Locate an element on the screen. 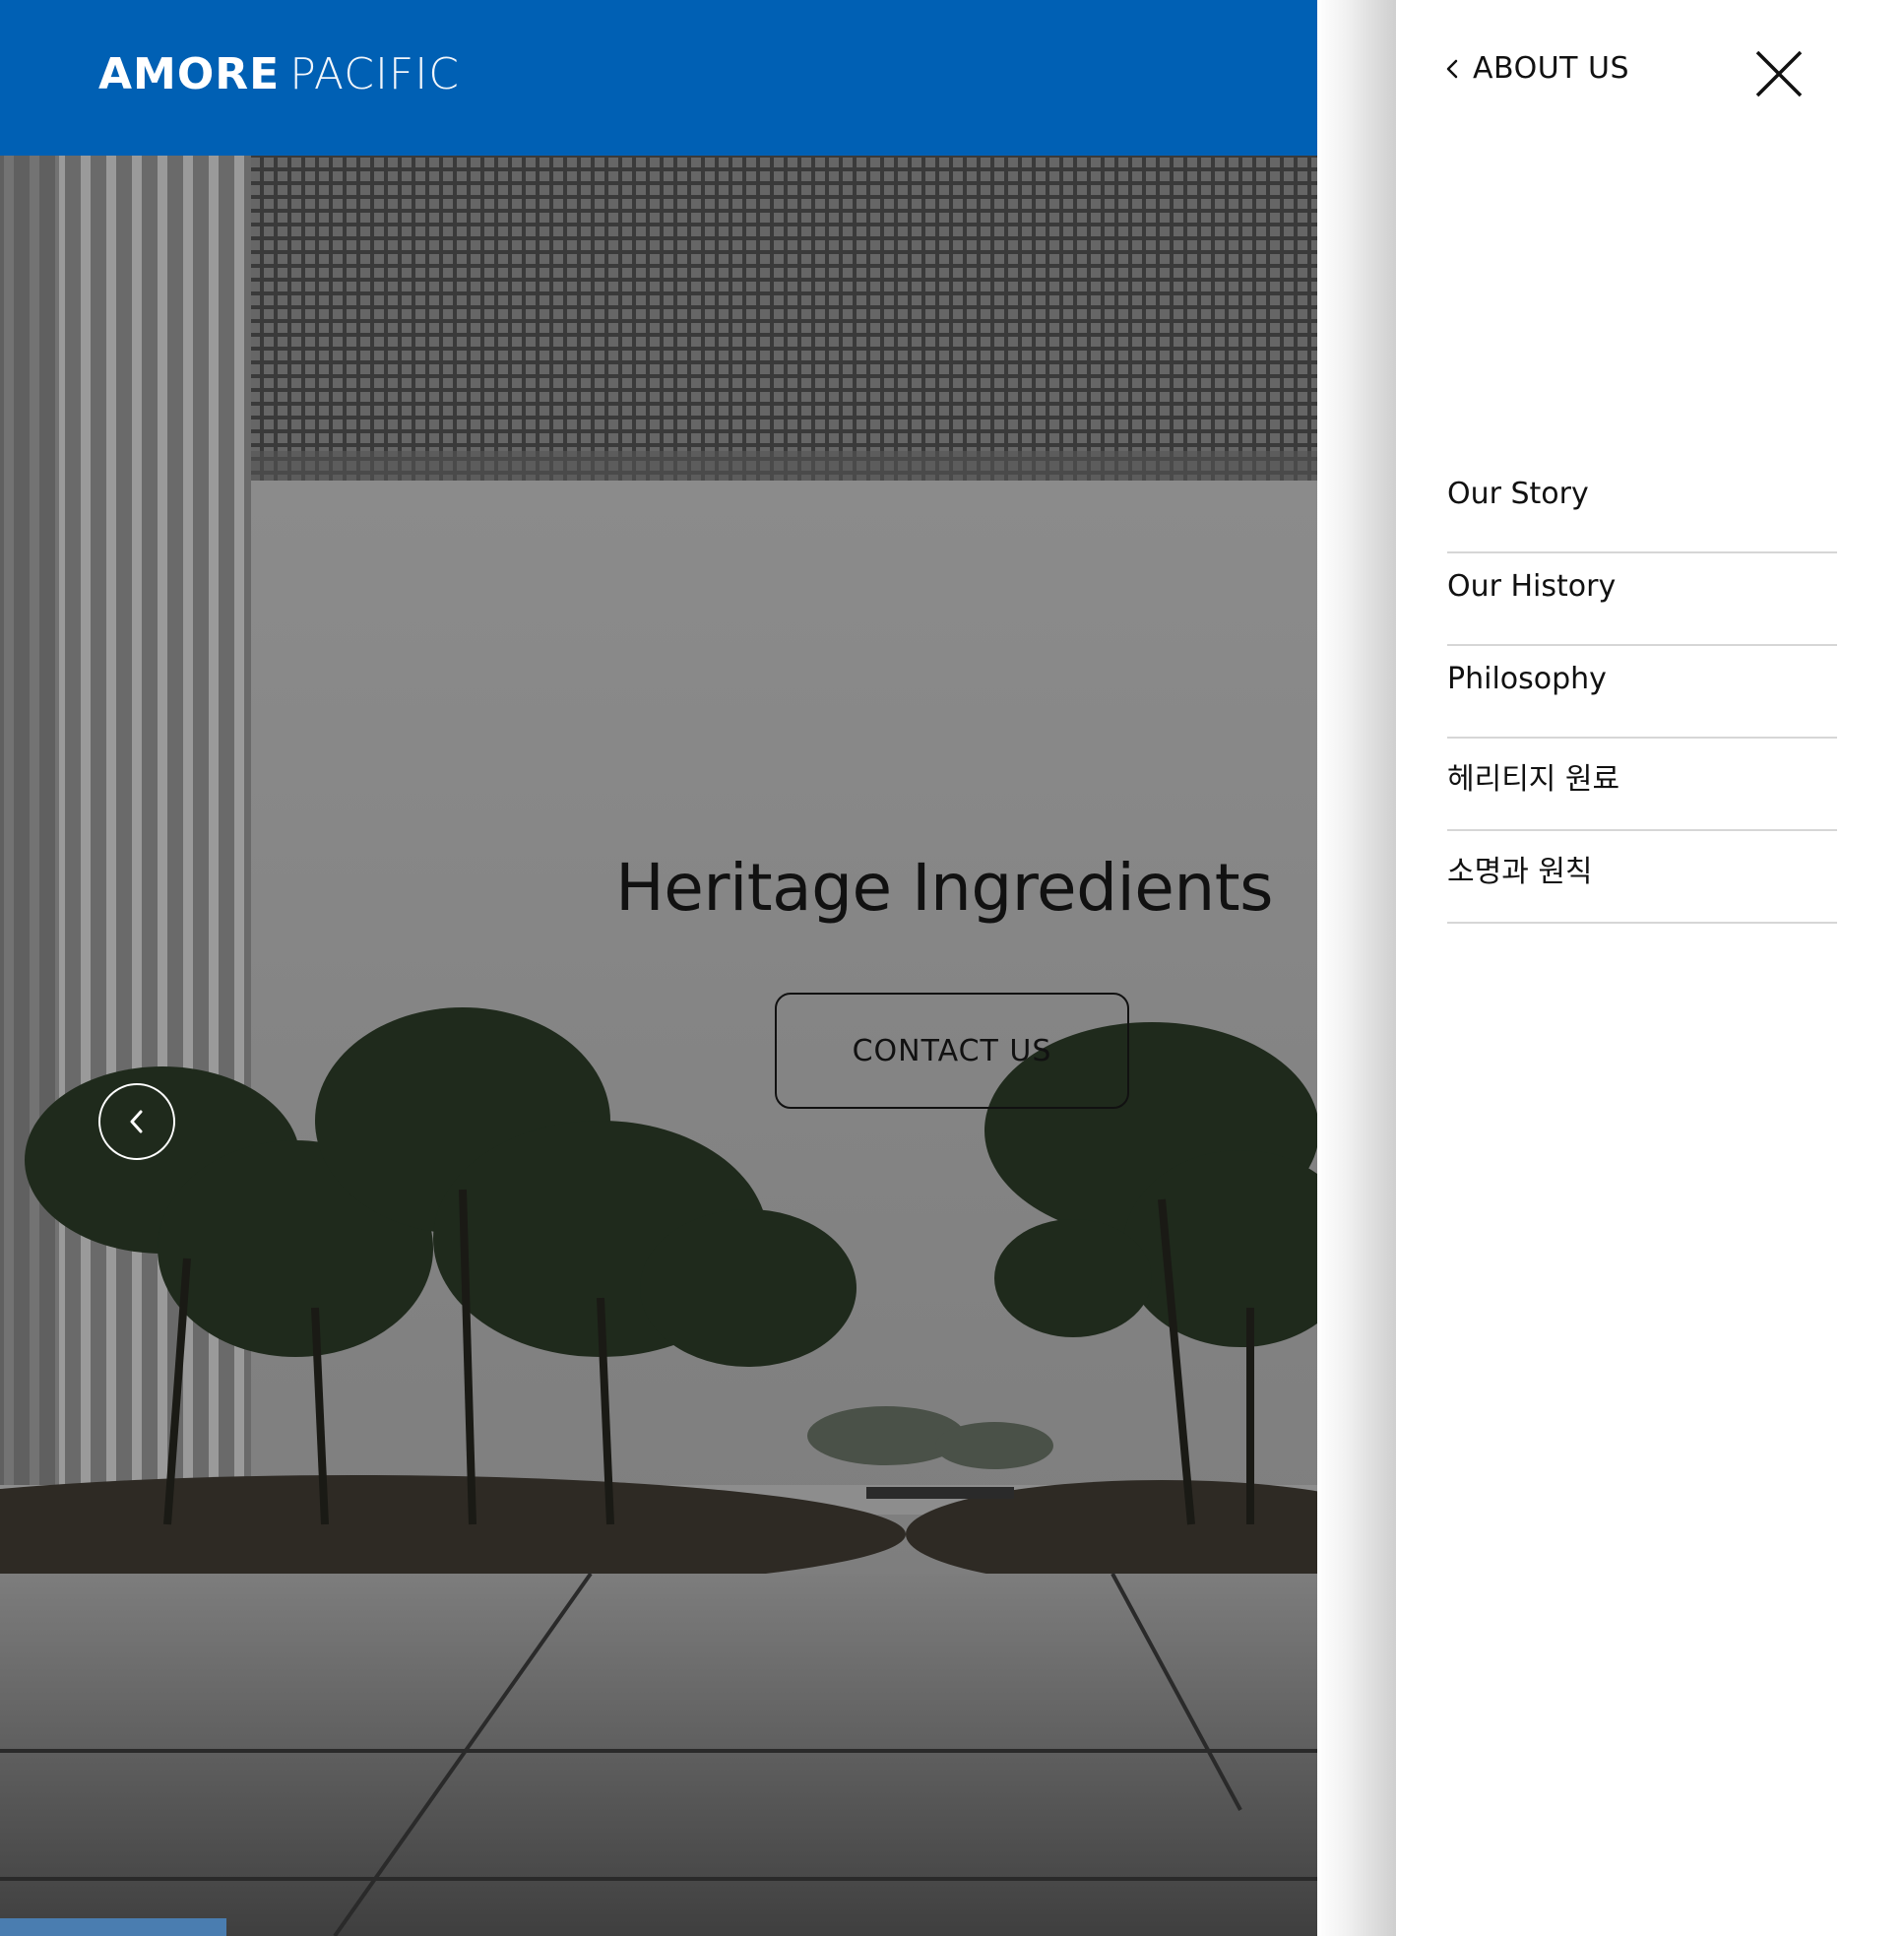 This screenshot has height=1936, width=1904. menu-back-button: ABOUT US is located at coordinates (1537, 68).